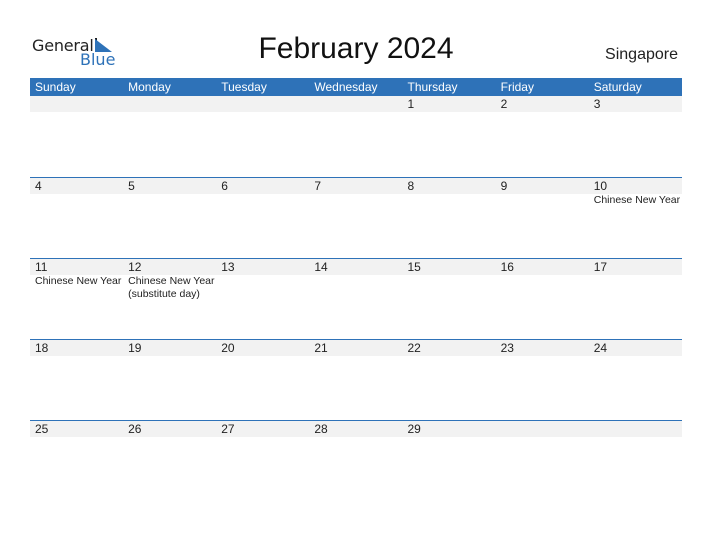 The width and height of the screenshot is (712, 550). I want to click on day-number: 21, so click(321, 348).